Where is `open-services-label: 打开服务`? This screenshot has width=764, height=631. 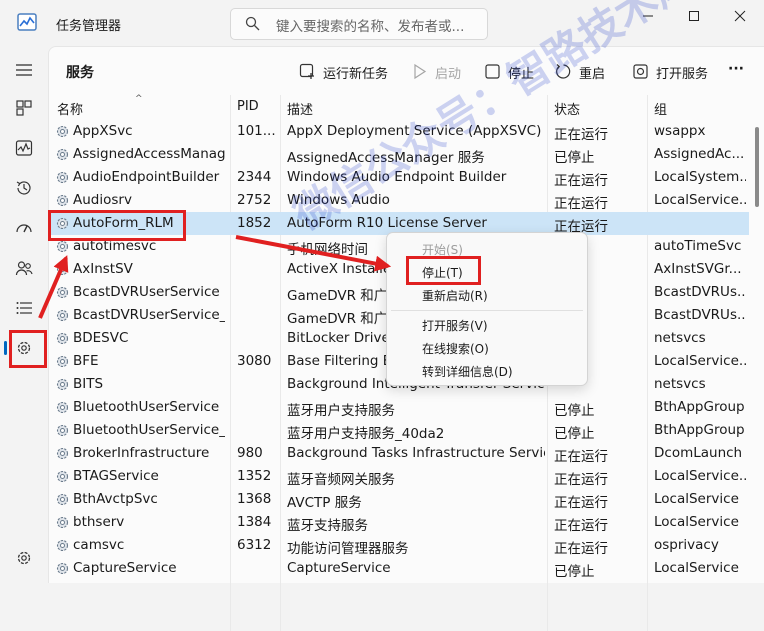
open-services-label: 打开服务 is located at coordinates (682, 74).